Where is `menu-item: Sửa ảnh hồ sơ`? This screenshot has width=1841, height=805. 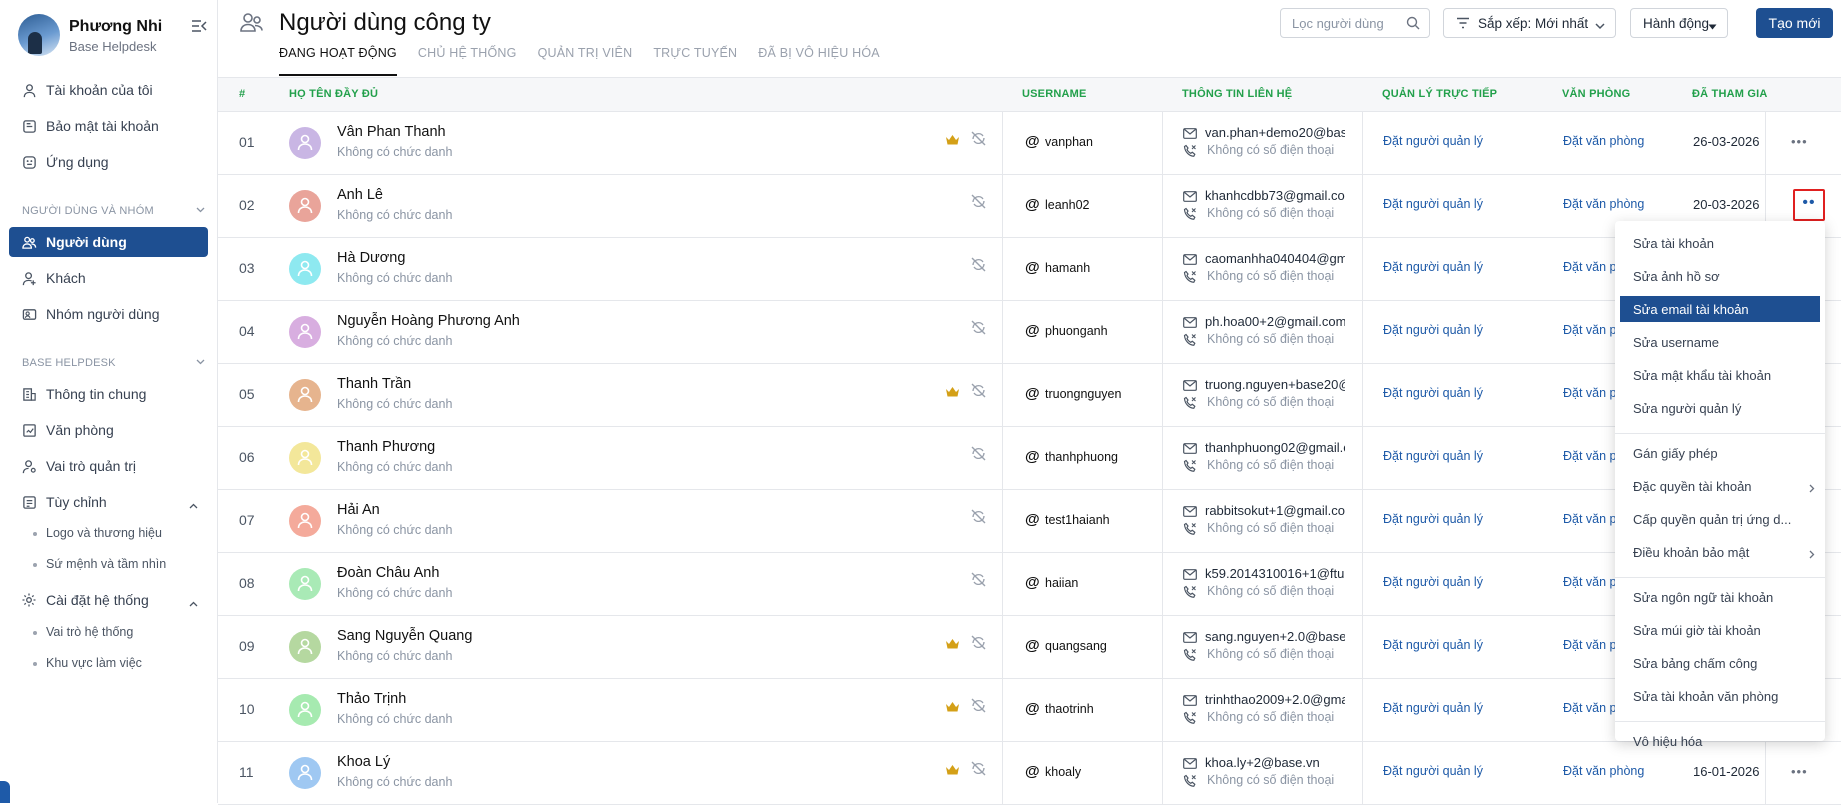 menu-item: Sửa ảnh hồ sơ is located at coordinates (1720, 276).